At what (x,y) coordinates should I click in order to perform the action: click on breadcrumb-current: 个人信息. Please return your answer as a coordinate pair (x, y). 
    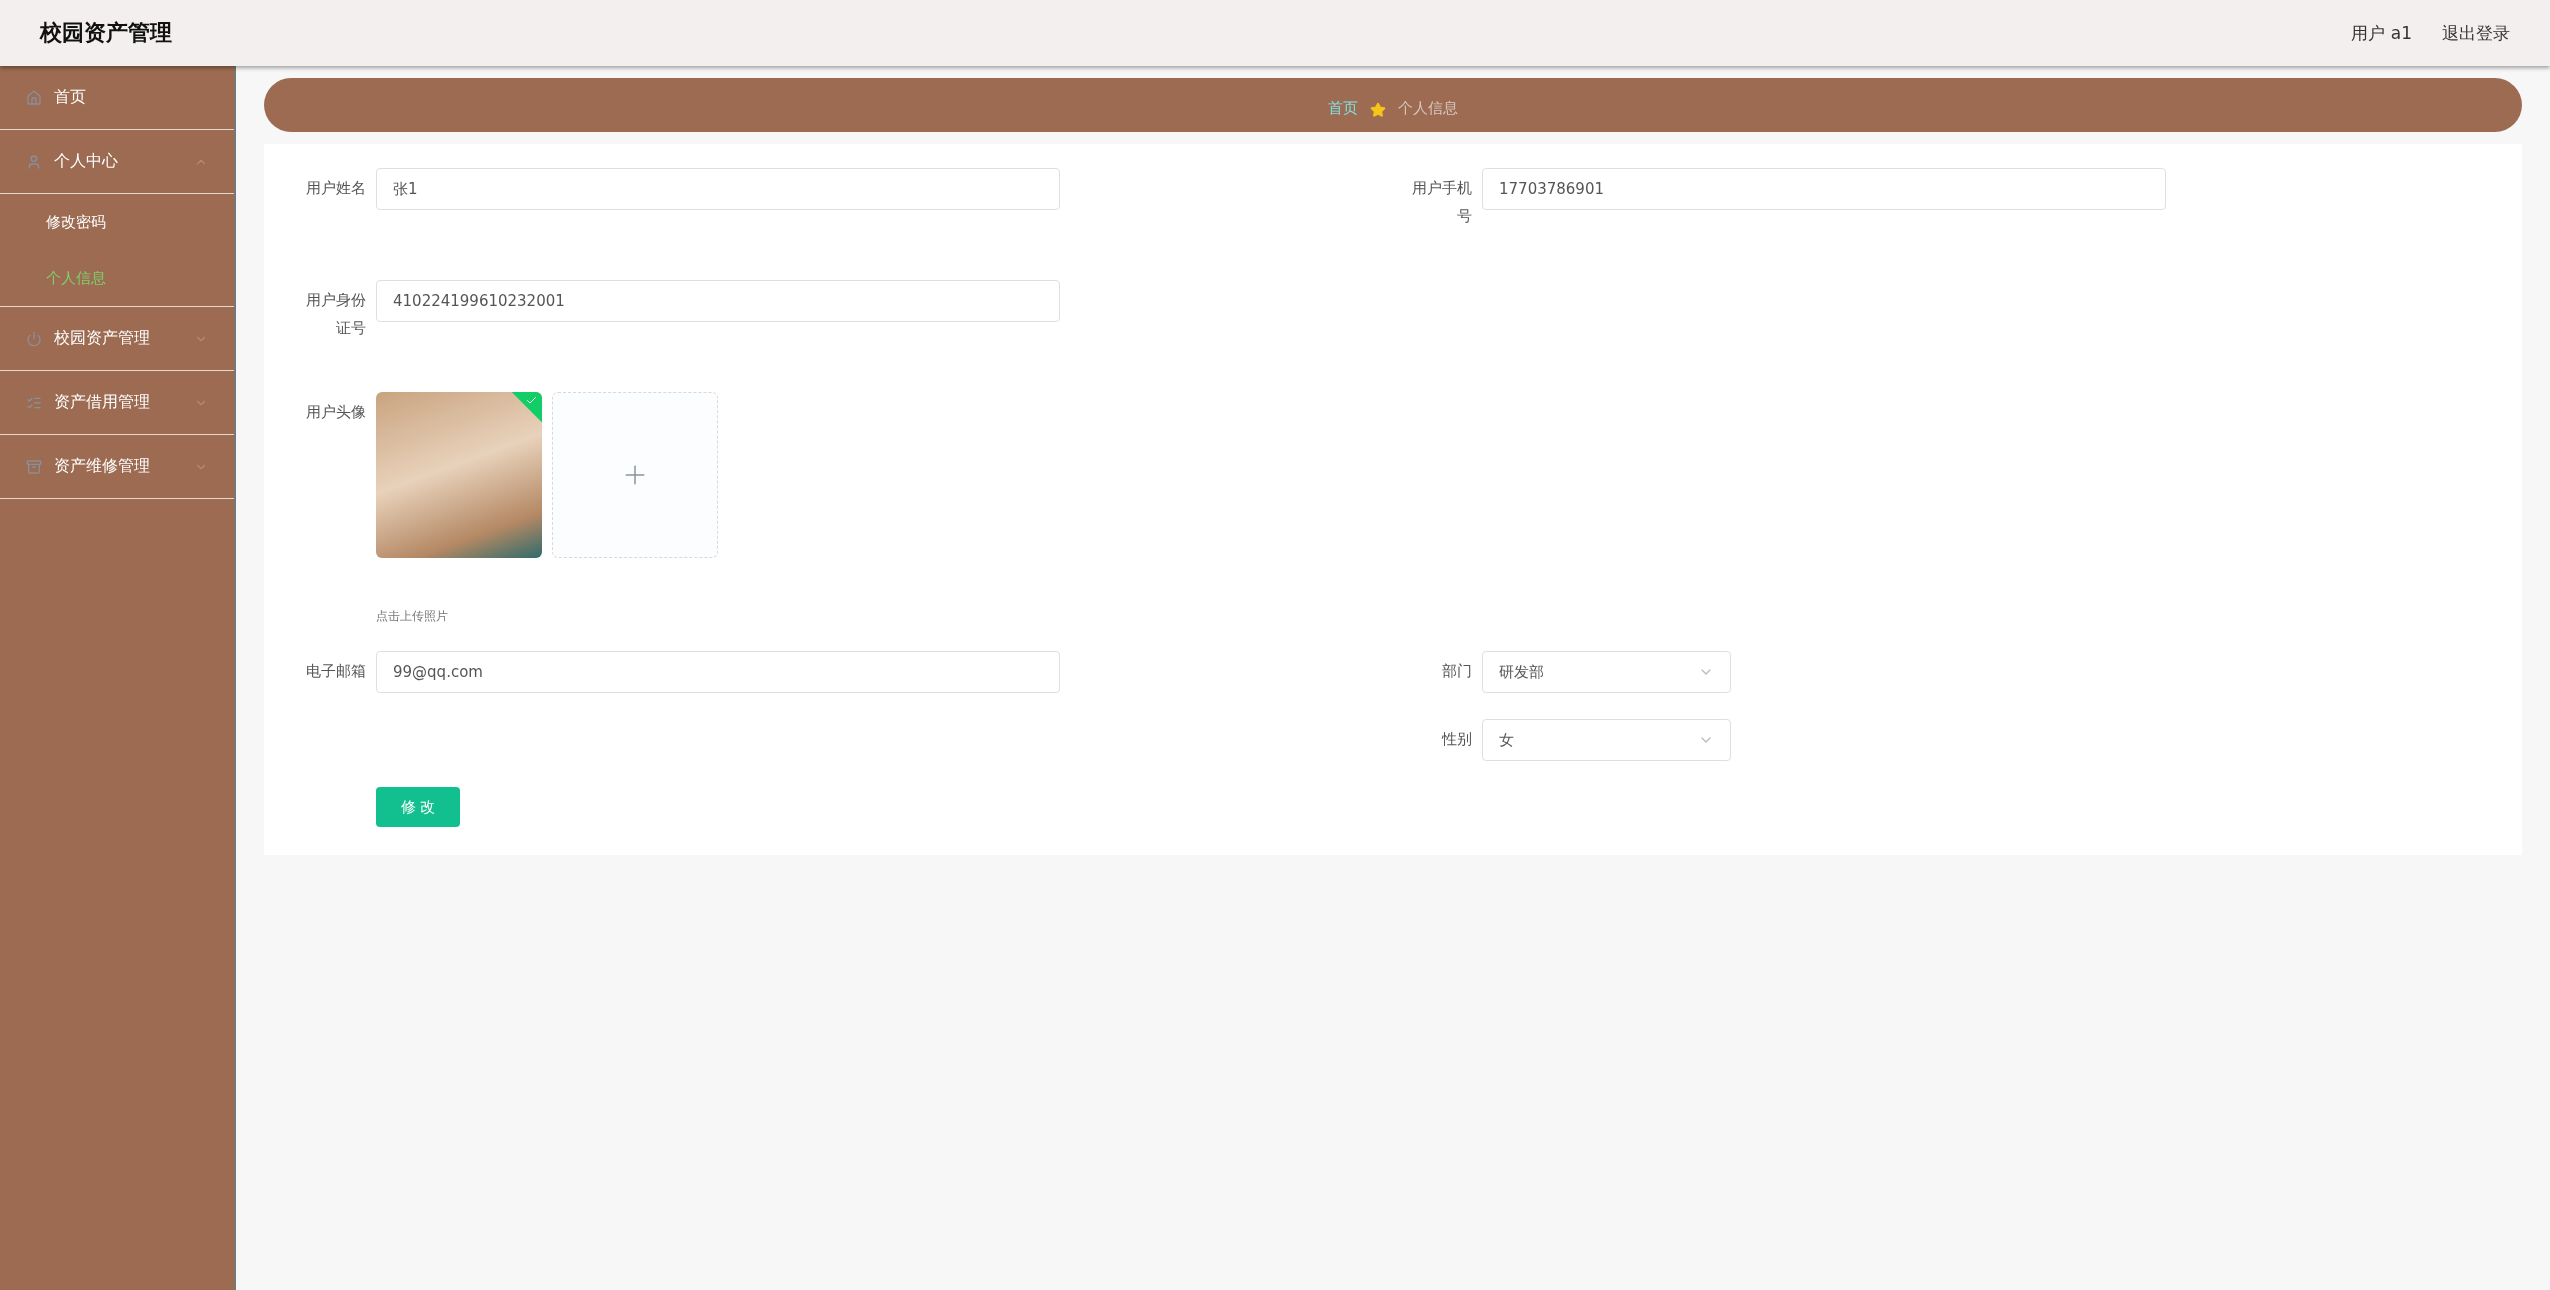
    Looking at the image, I should click on (1428, 108).